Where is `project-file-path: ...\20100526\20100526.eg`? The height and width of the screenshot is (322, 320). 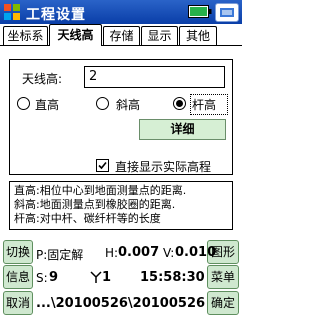 project-file-path: ...\20100526\20100526.eg is located at coordinates (121, 303).